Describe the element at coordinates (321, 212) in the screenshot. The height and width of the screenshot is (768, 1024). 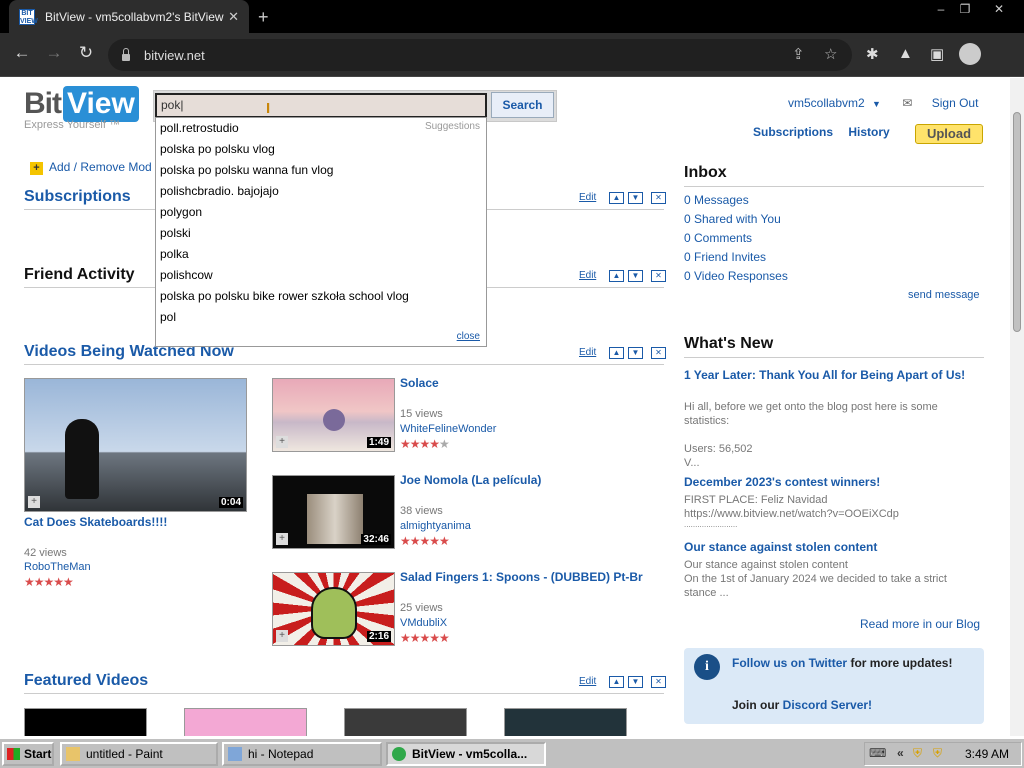
I see `suggestion-item: polygon` at that location.